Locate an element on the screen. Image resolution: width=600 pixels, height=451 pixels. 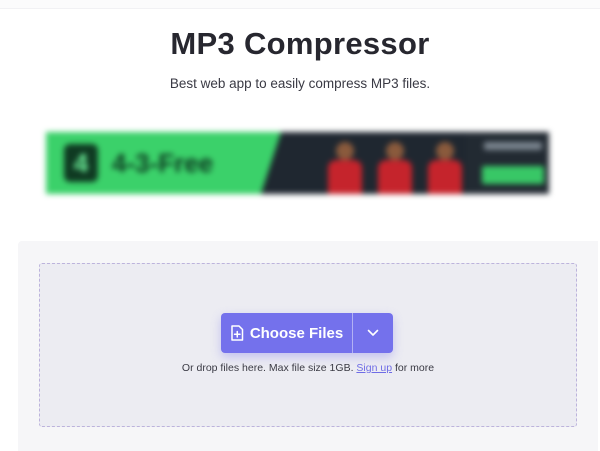
upload-hint-suffix: for more is located at coordinates (414, 368).